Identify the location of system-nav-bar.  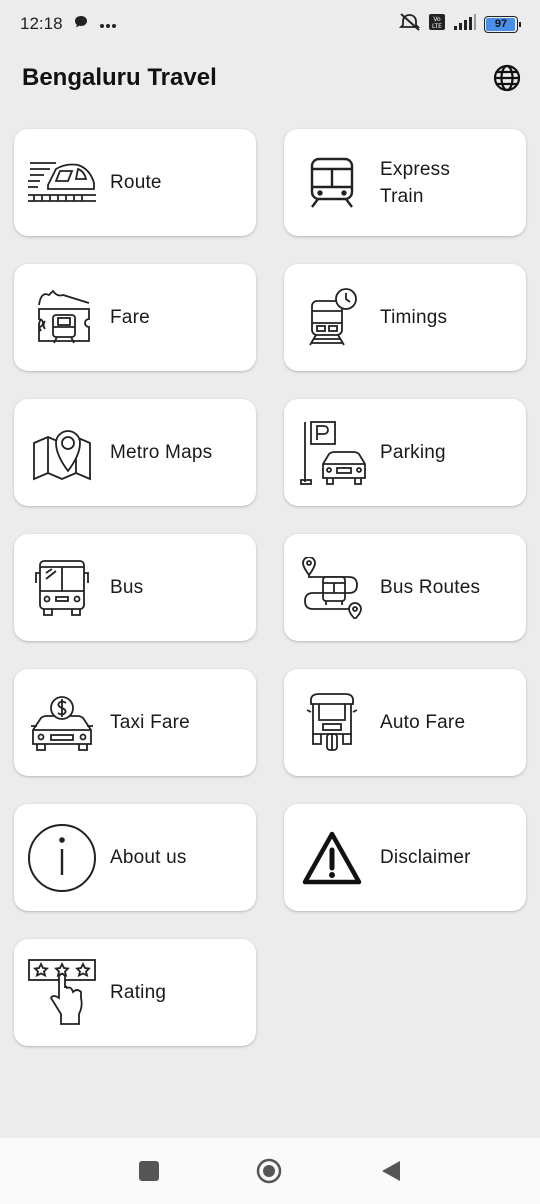
(270, 1171).